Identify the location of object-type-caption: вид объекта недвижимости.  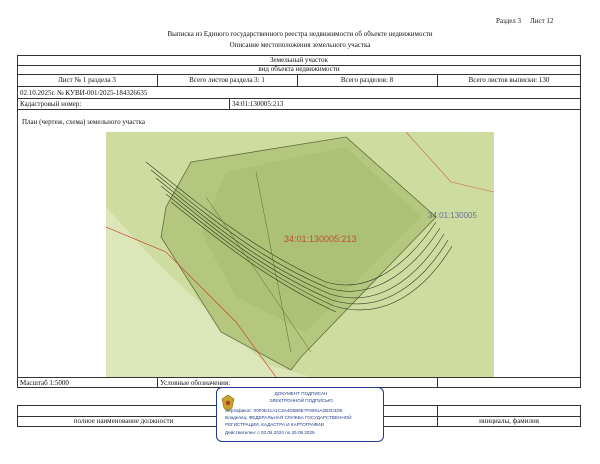
(299, 69).